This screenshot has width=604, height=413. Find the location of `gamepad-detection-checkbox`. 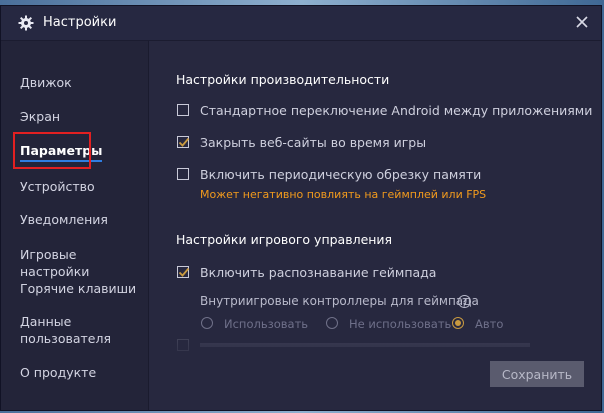

gamepad-detection-checkbox is located at coordinates (183, 272).